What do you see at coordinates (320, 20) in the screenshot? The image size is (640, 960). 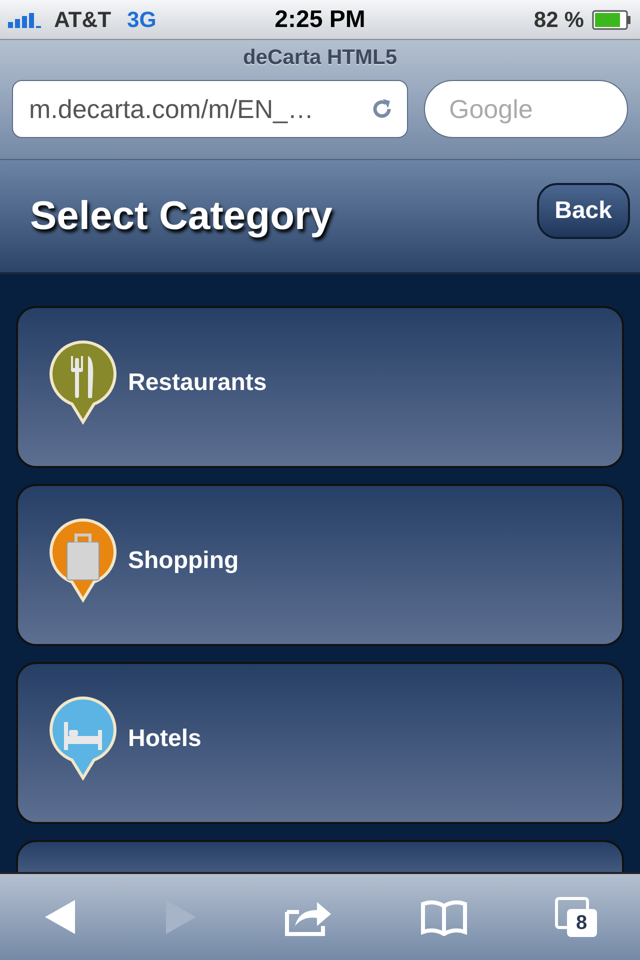 I see `status-time: 2:25 PM` at bounding box center [320, 20].